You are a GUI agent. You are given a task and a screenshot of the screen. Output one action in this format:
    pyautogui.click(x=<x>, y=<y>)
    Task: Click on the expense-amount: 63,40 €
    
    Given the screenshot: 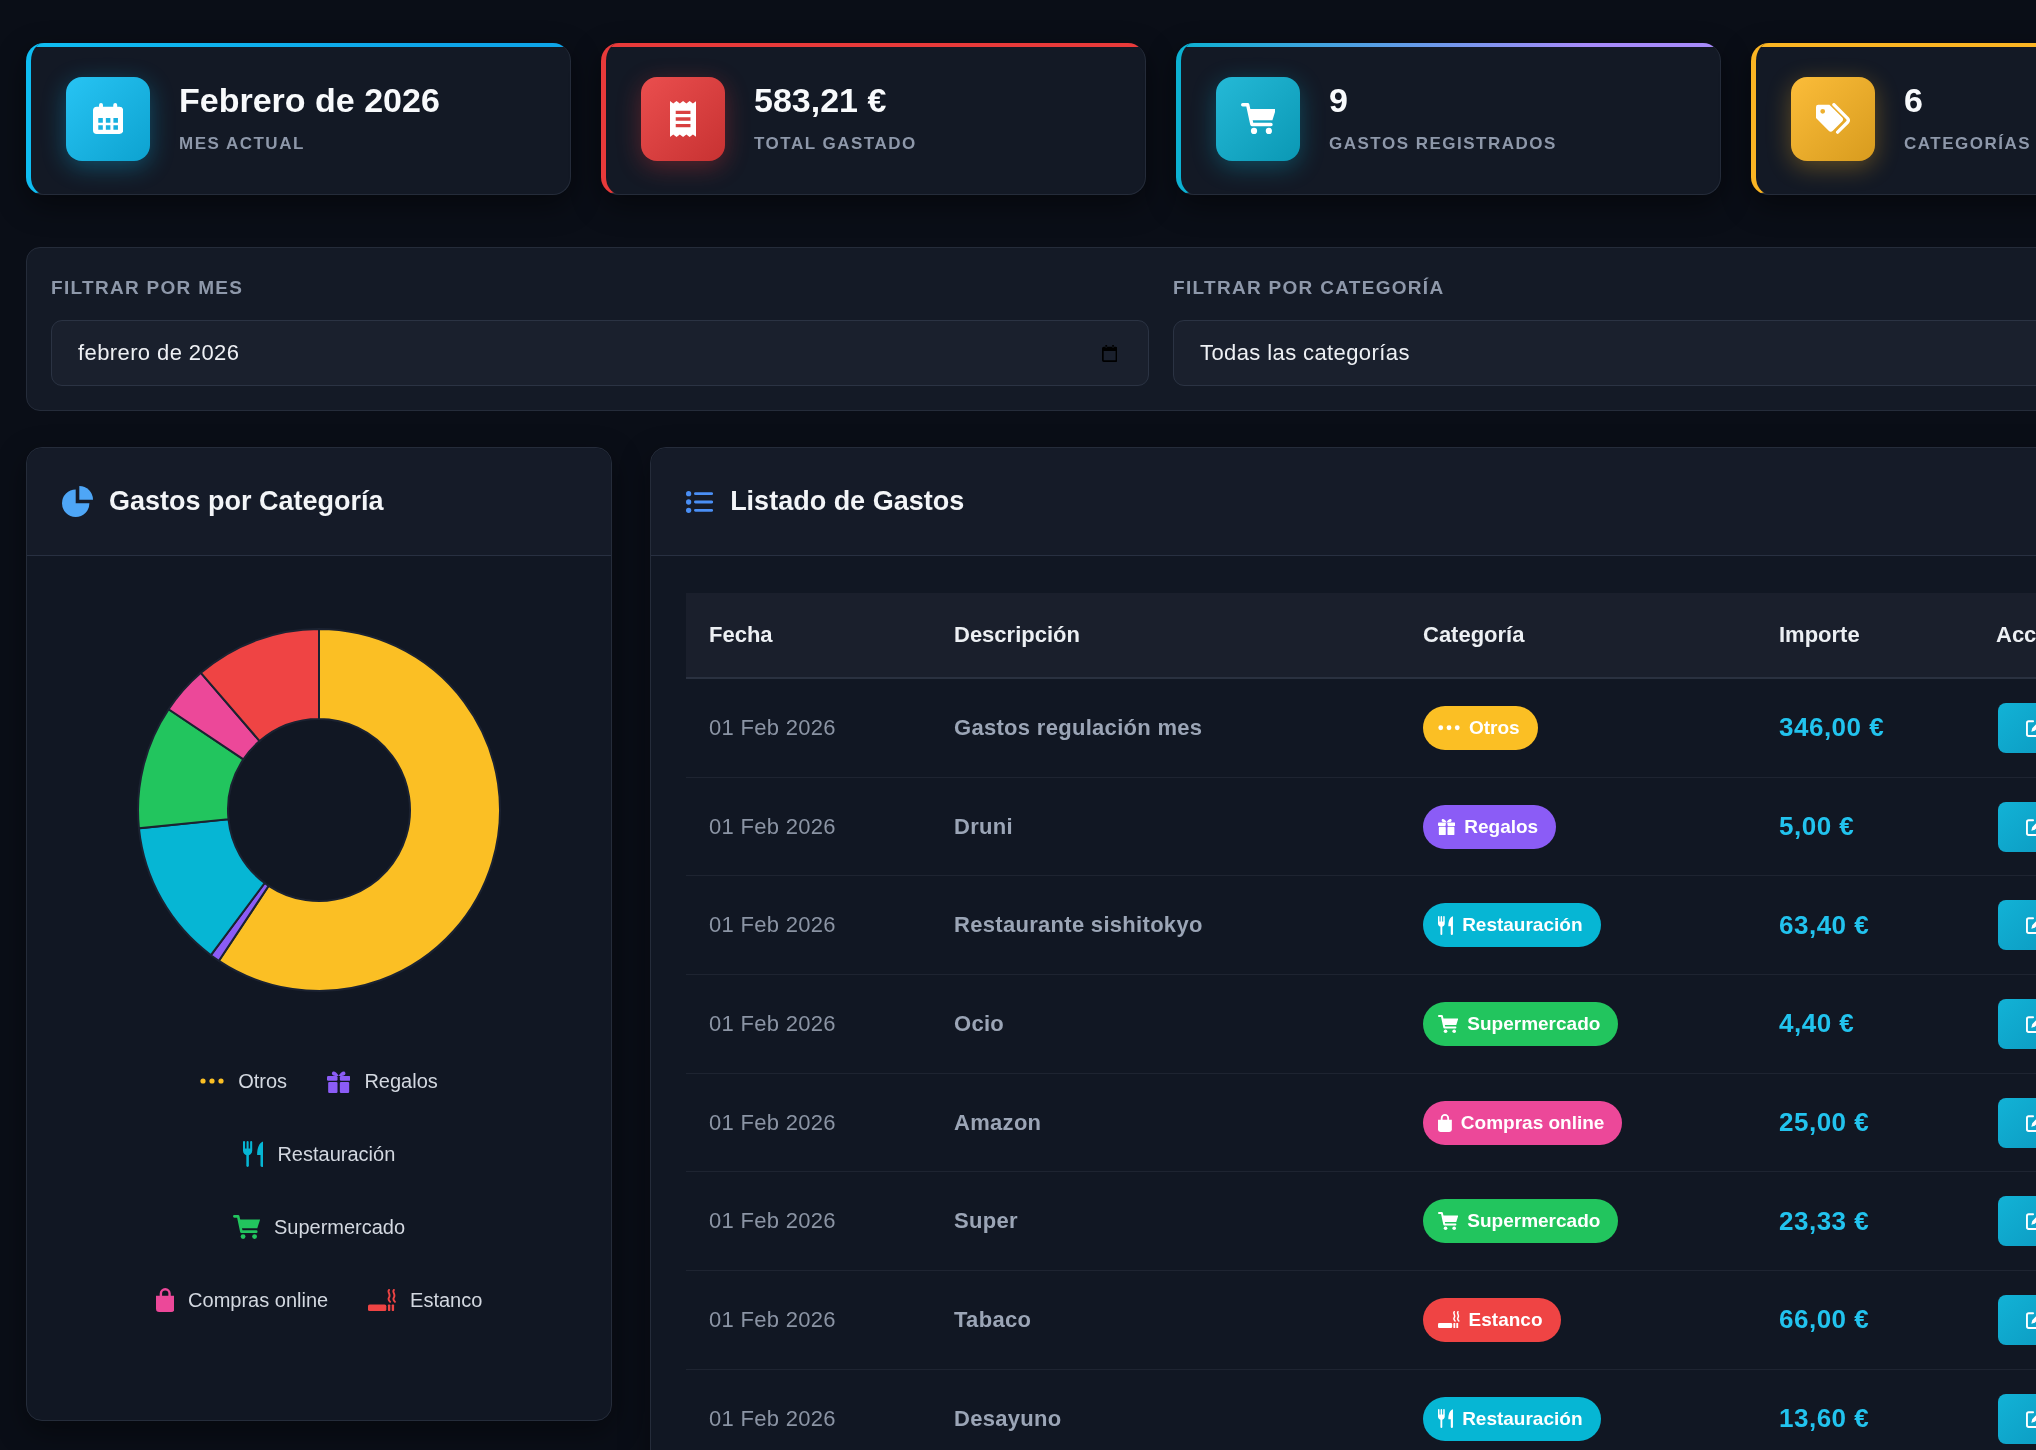 What is the action you would take?
    pyautogui.click(x=1824, y=925)
    